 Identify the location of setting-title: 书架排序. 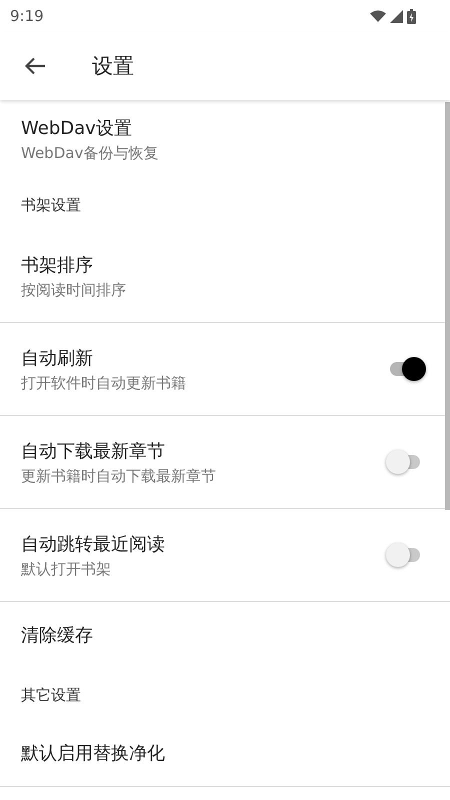
(225, 264).